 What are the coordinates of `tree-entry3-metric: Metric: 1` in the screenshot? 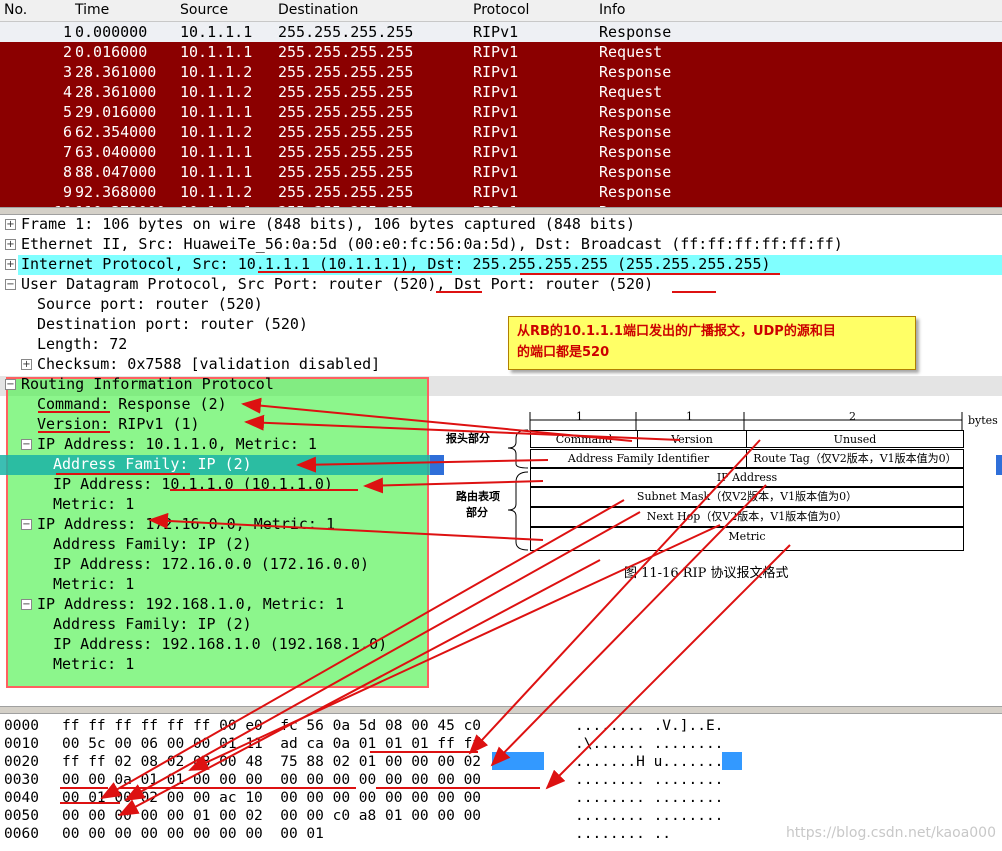 It's located at (93, 664).